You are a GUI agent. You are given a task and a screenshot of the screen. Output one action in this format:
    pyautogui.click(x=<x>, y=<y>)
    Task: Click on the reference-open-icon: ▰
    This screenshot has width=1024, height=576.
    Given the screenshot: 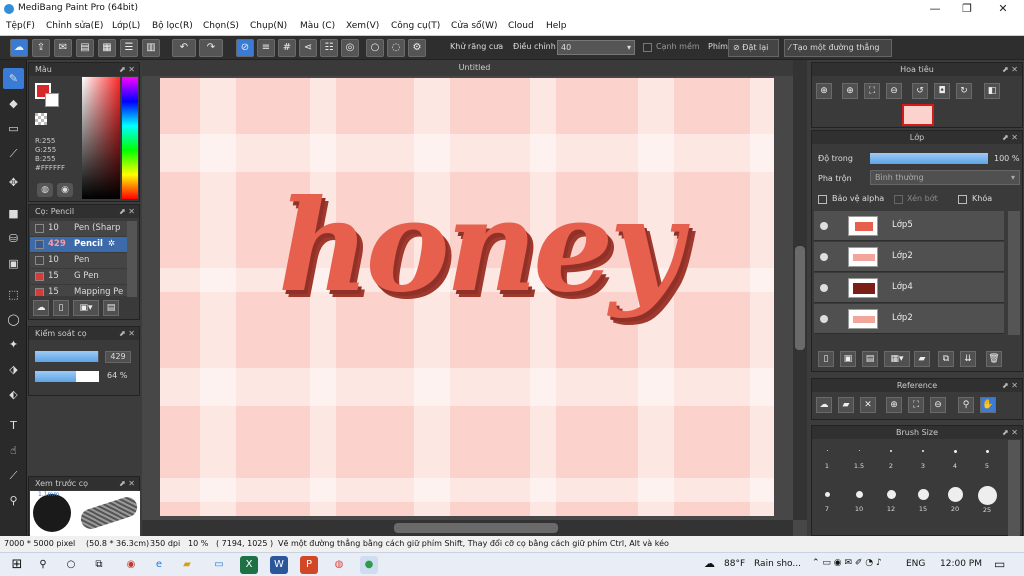 What is the action you would take?
    pyautogui.click(x=846, y=405)
    